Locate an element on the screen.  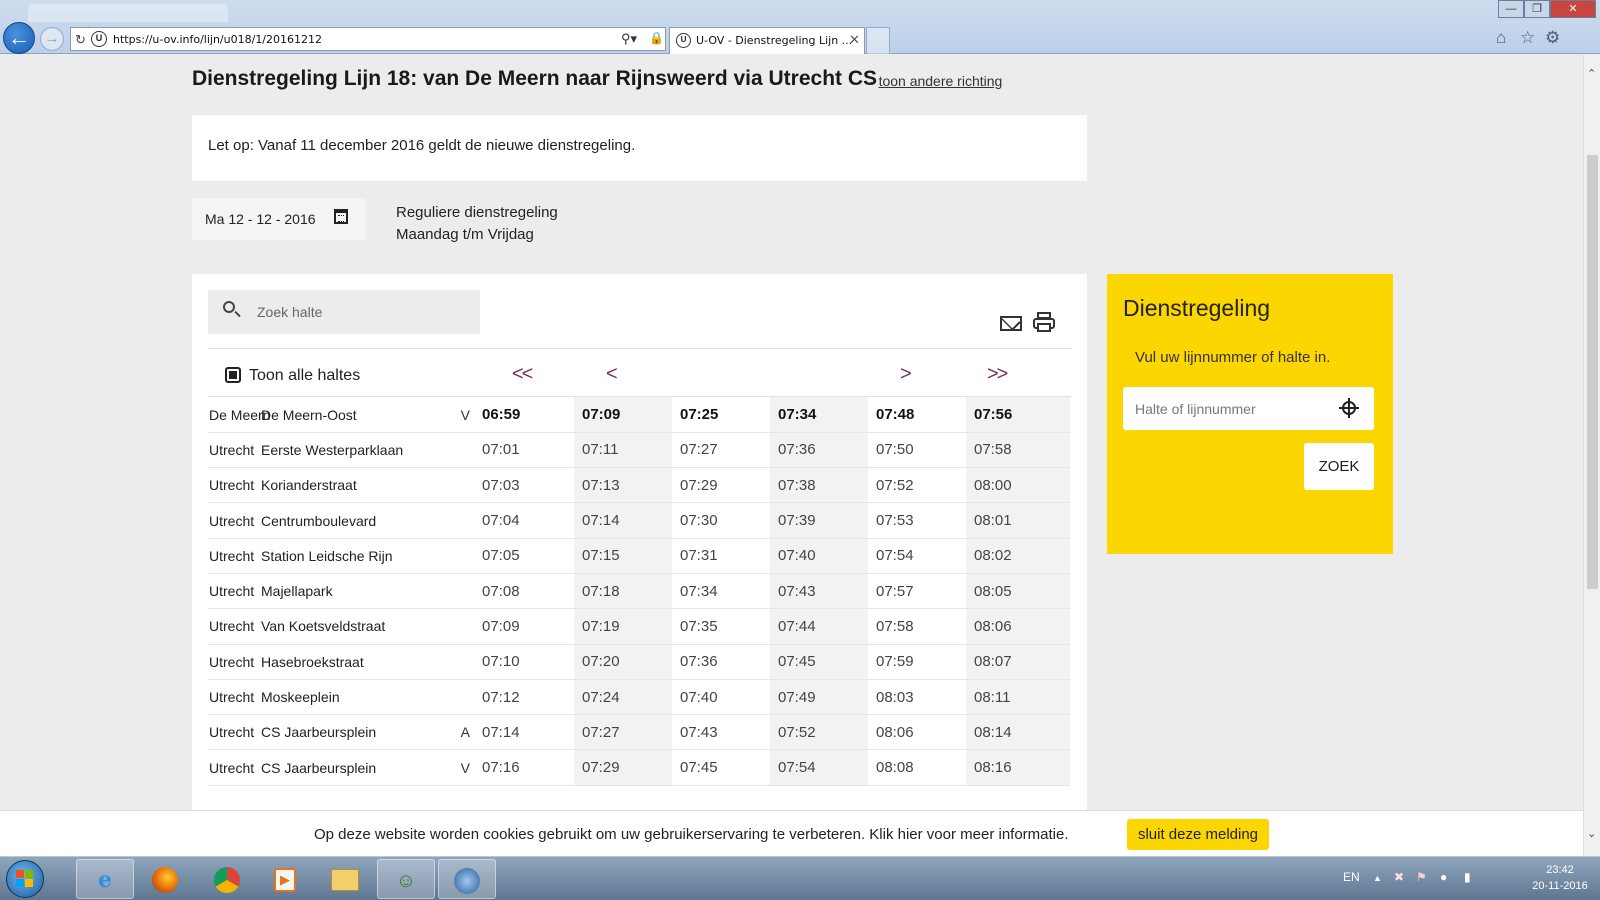
change-direction-link: - toon andere richting is located at coordinates (936, 81).